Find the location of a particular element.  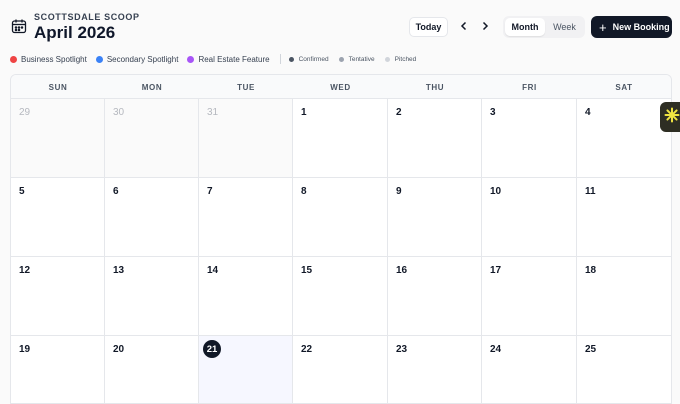

legend-label: Secondary Spotlight is located at coordinates (142, 59).